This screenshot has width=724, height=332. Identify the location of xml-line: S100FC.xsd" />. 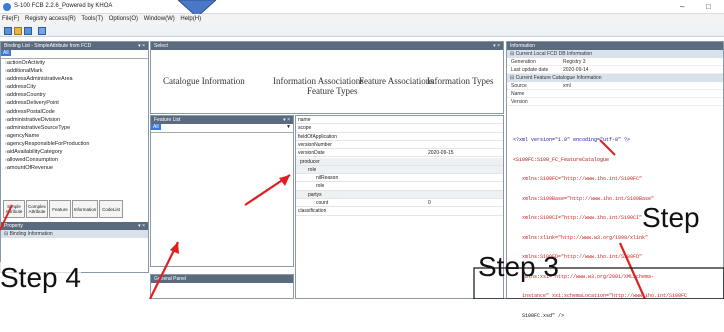
(539, 315).